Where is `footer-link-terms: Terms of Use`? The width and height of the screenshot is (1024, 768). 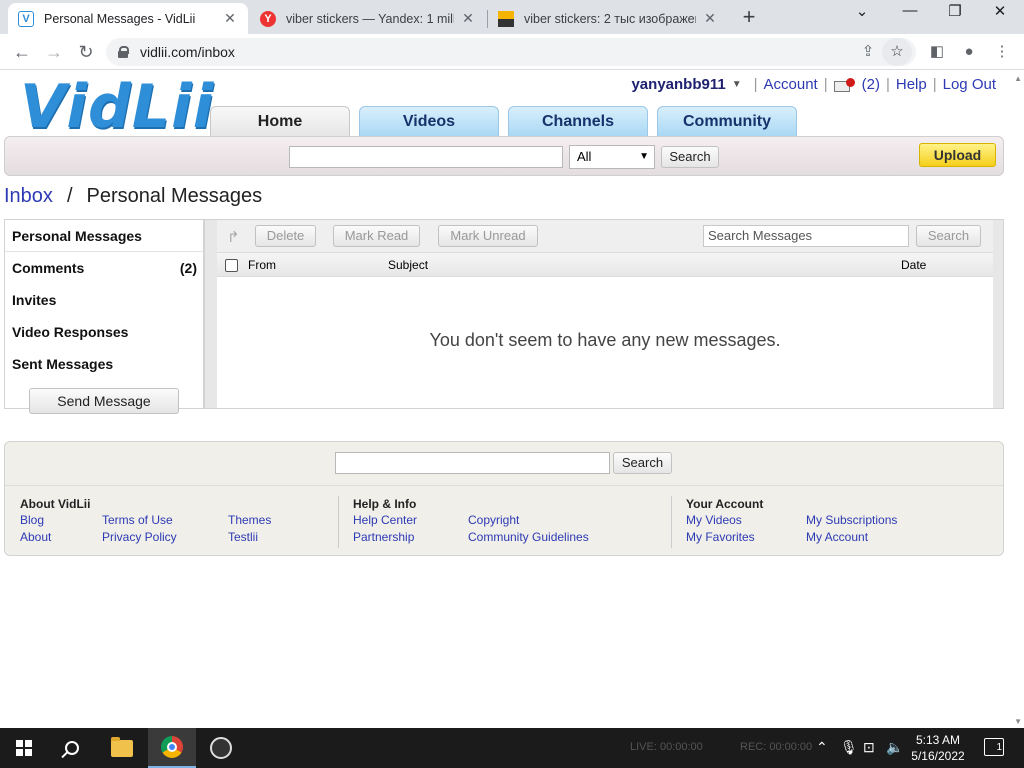
footer-link-terms: Terms of Use is located at coordinates (137, 520).